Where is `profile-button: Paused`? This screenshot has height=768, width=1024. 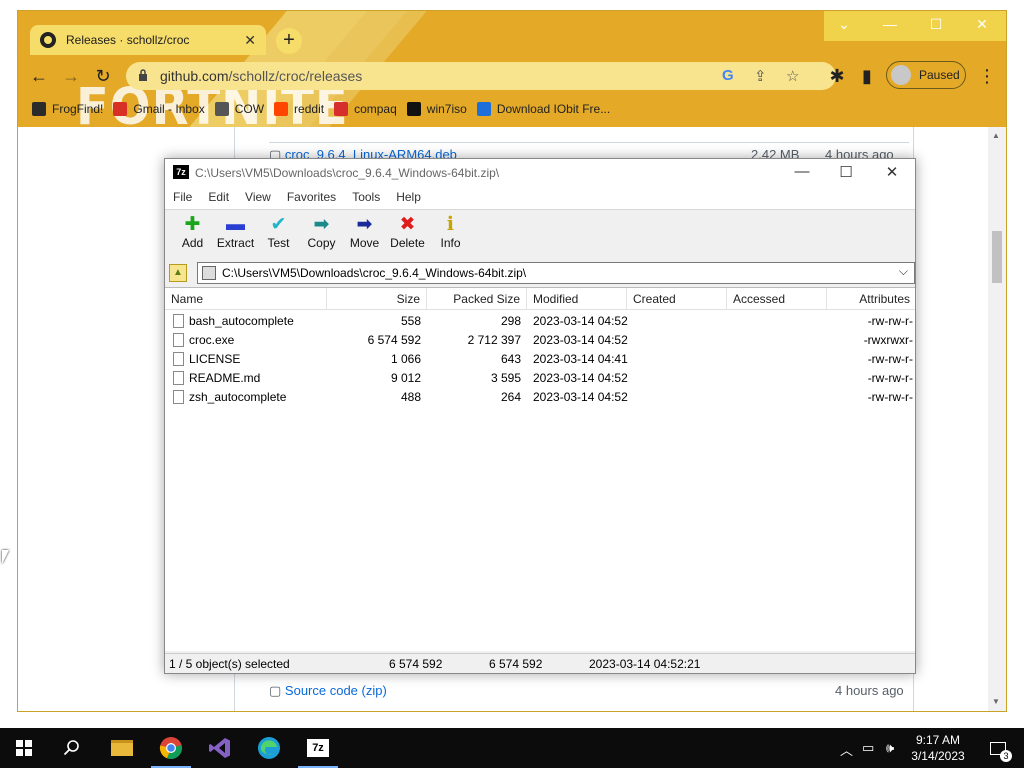 profile-button: Paused is located at coordinates (926, 75).